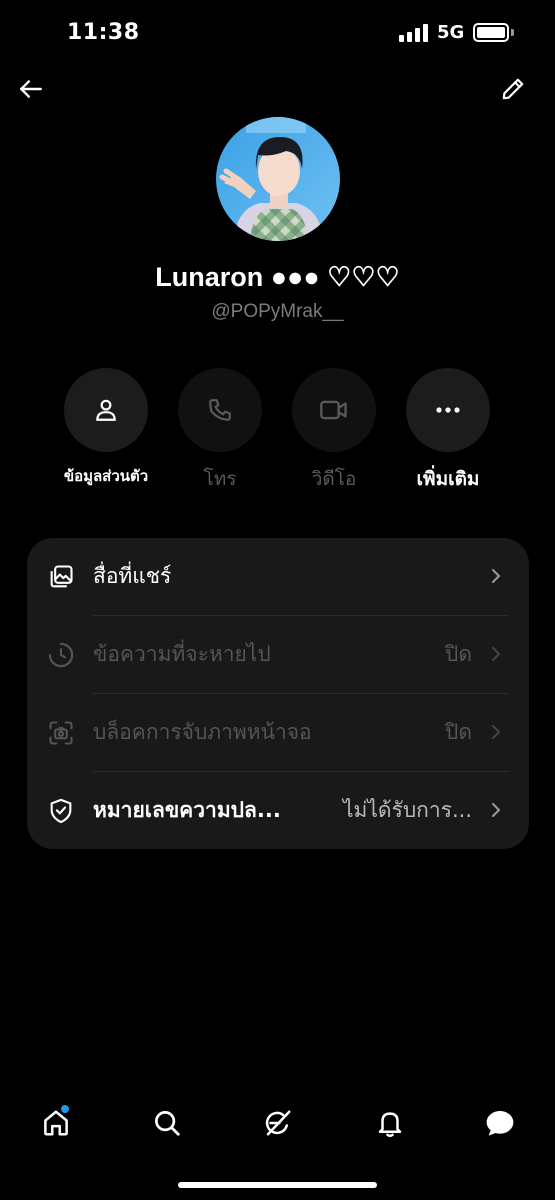 This screenshot has width=555, height=1200. I want to click on disappearing-messages-row: ข้อความที่จะหายไป ปิด, so click(278, 654).